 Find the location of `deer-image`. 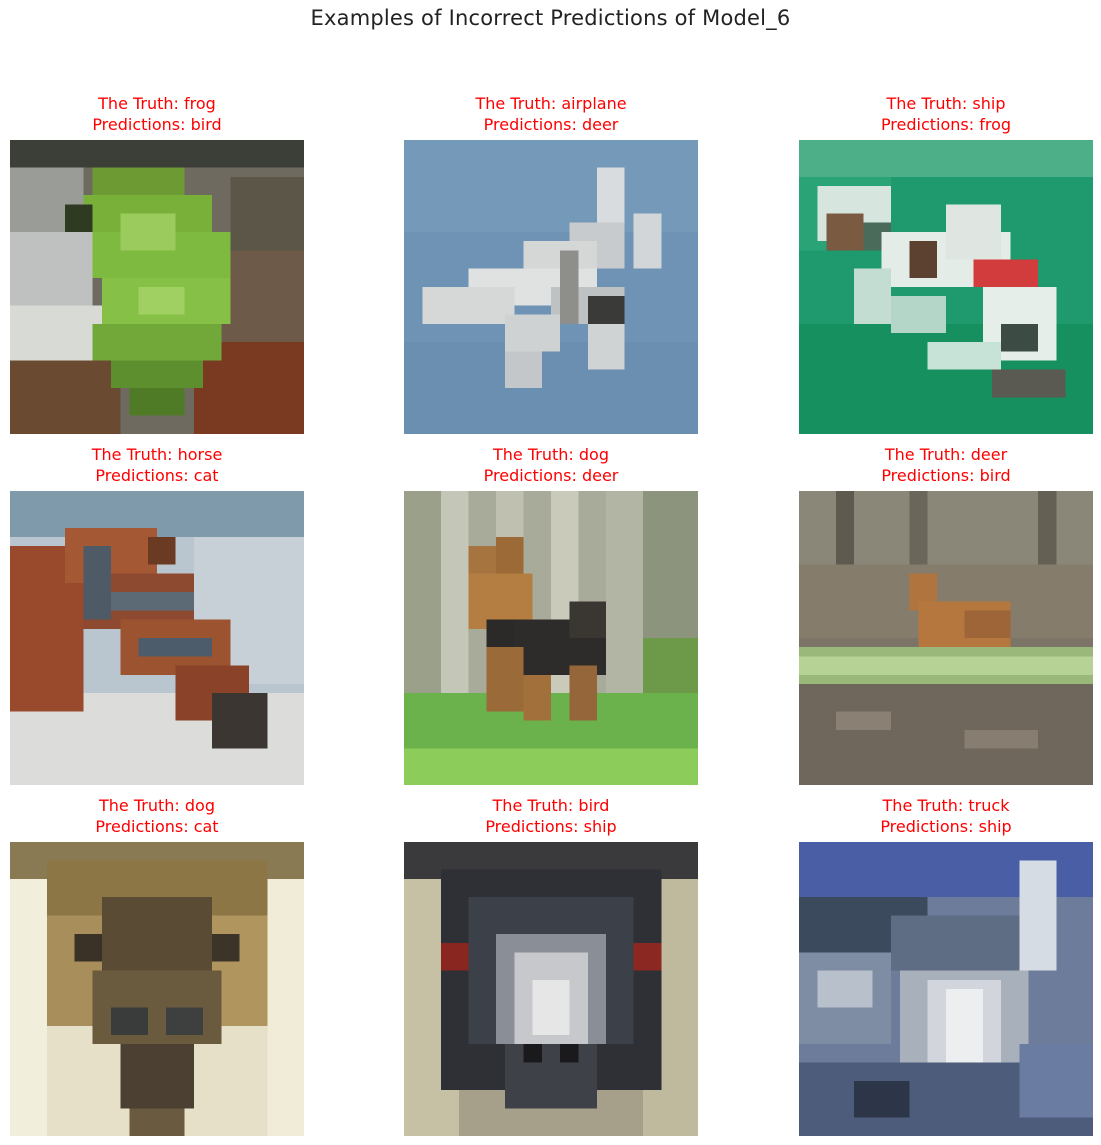

deer-image is located at coordinates (946, 638).